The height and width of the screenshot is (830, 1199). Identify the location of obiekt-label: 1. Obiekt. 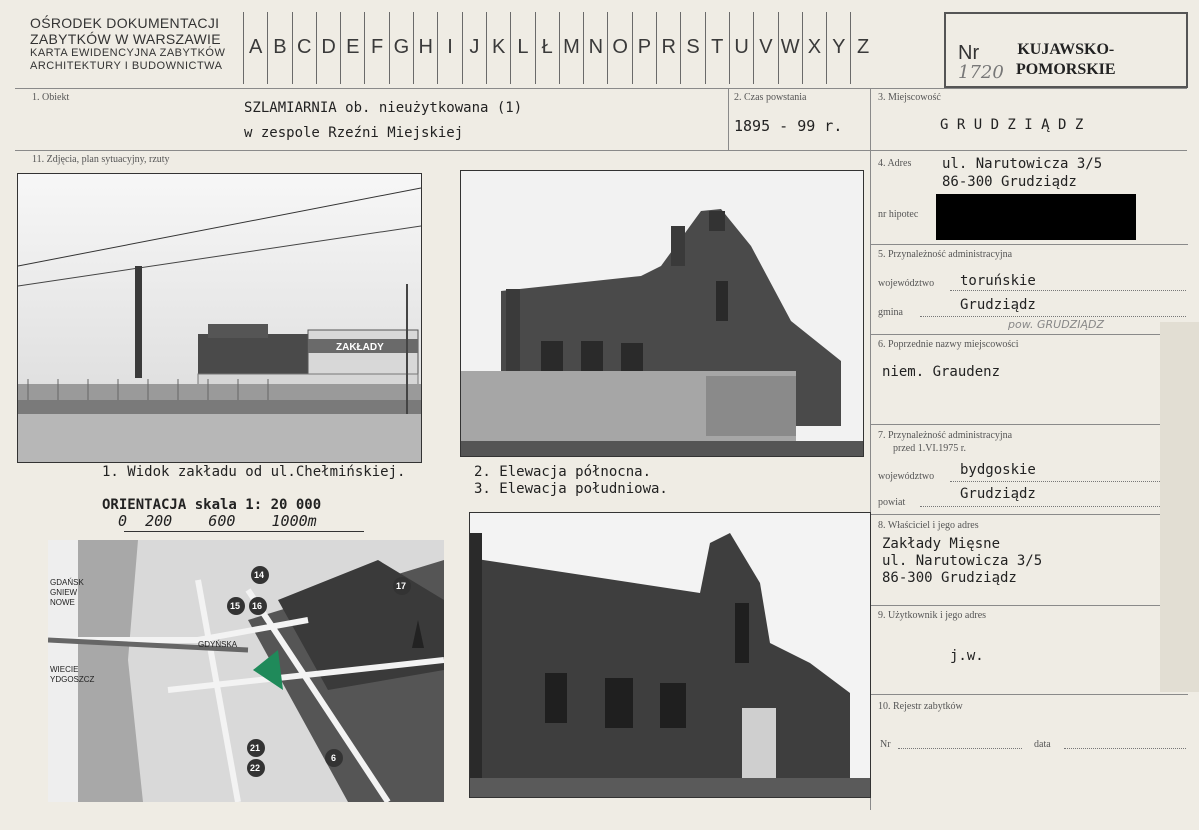
(51, 97).